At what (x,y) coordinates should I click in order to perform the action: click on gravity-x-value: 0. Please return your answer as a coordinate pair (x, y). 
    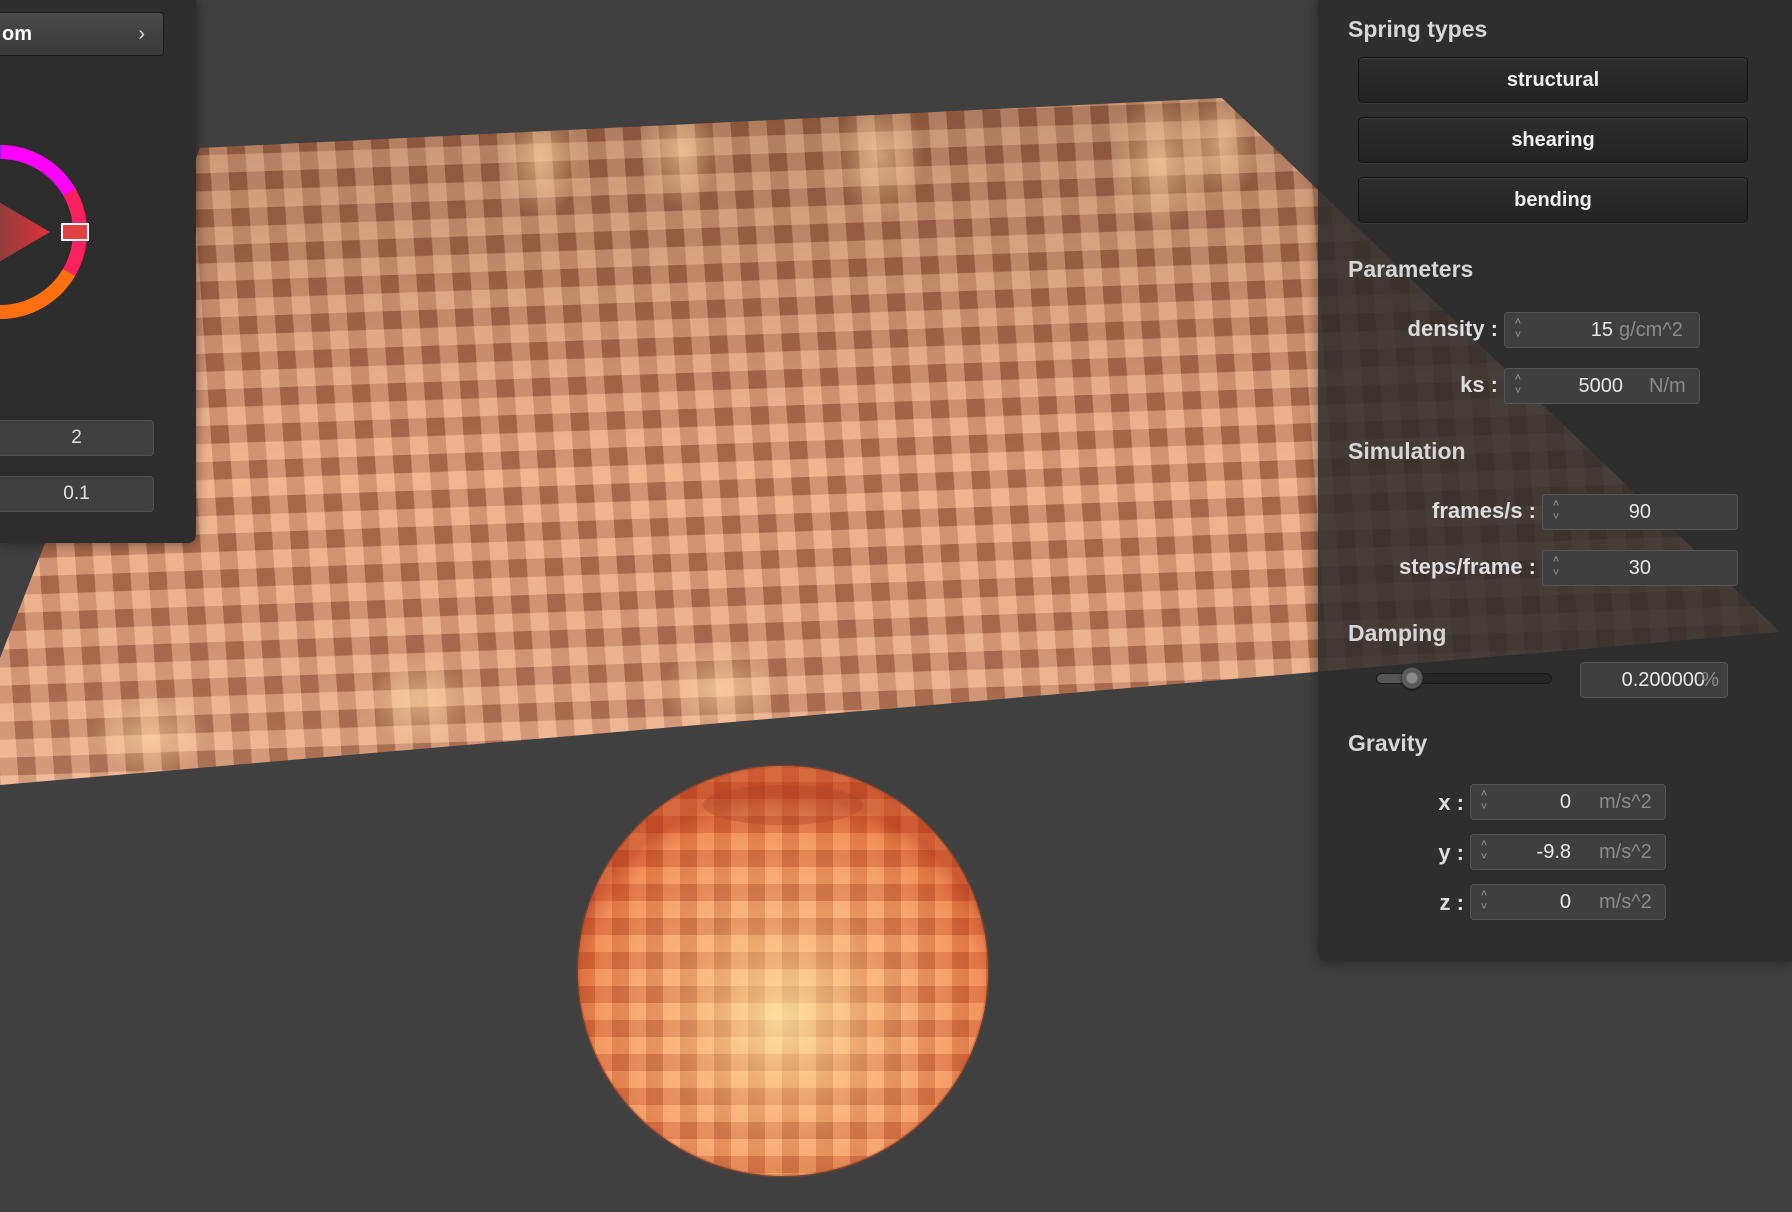
    Looking at the image, I should click on (1565, 802).